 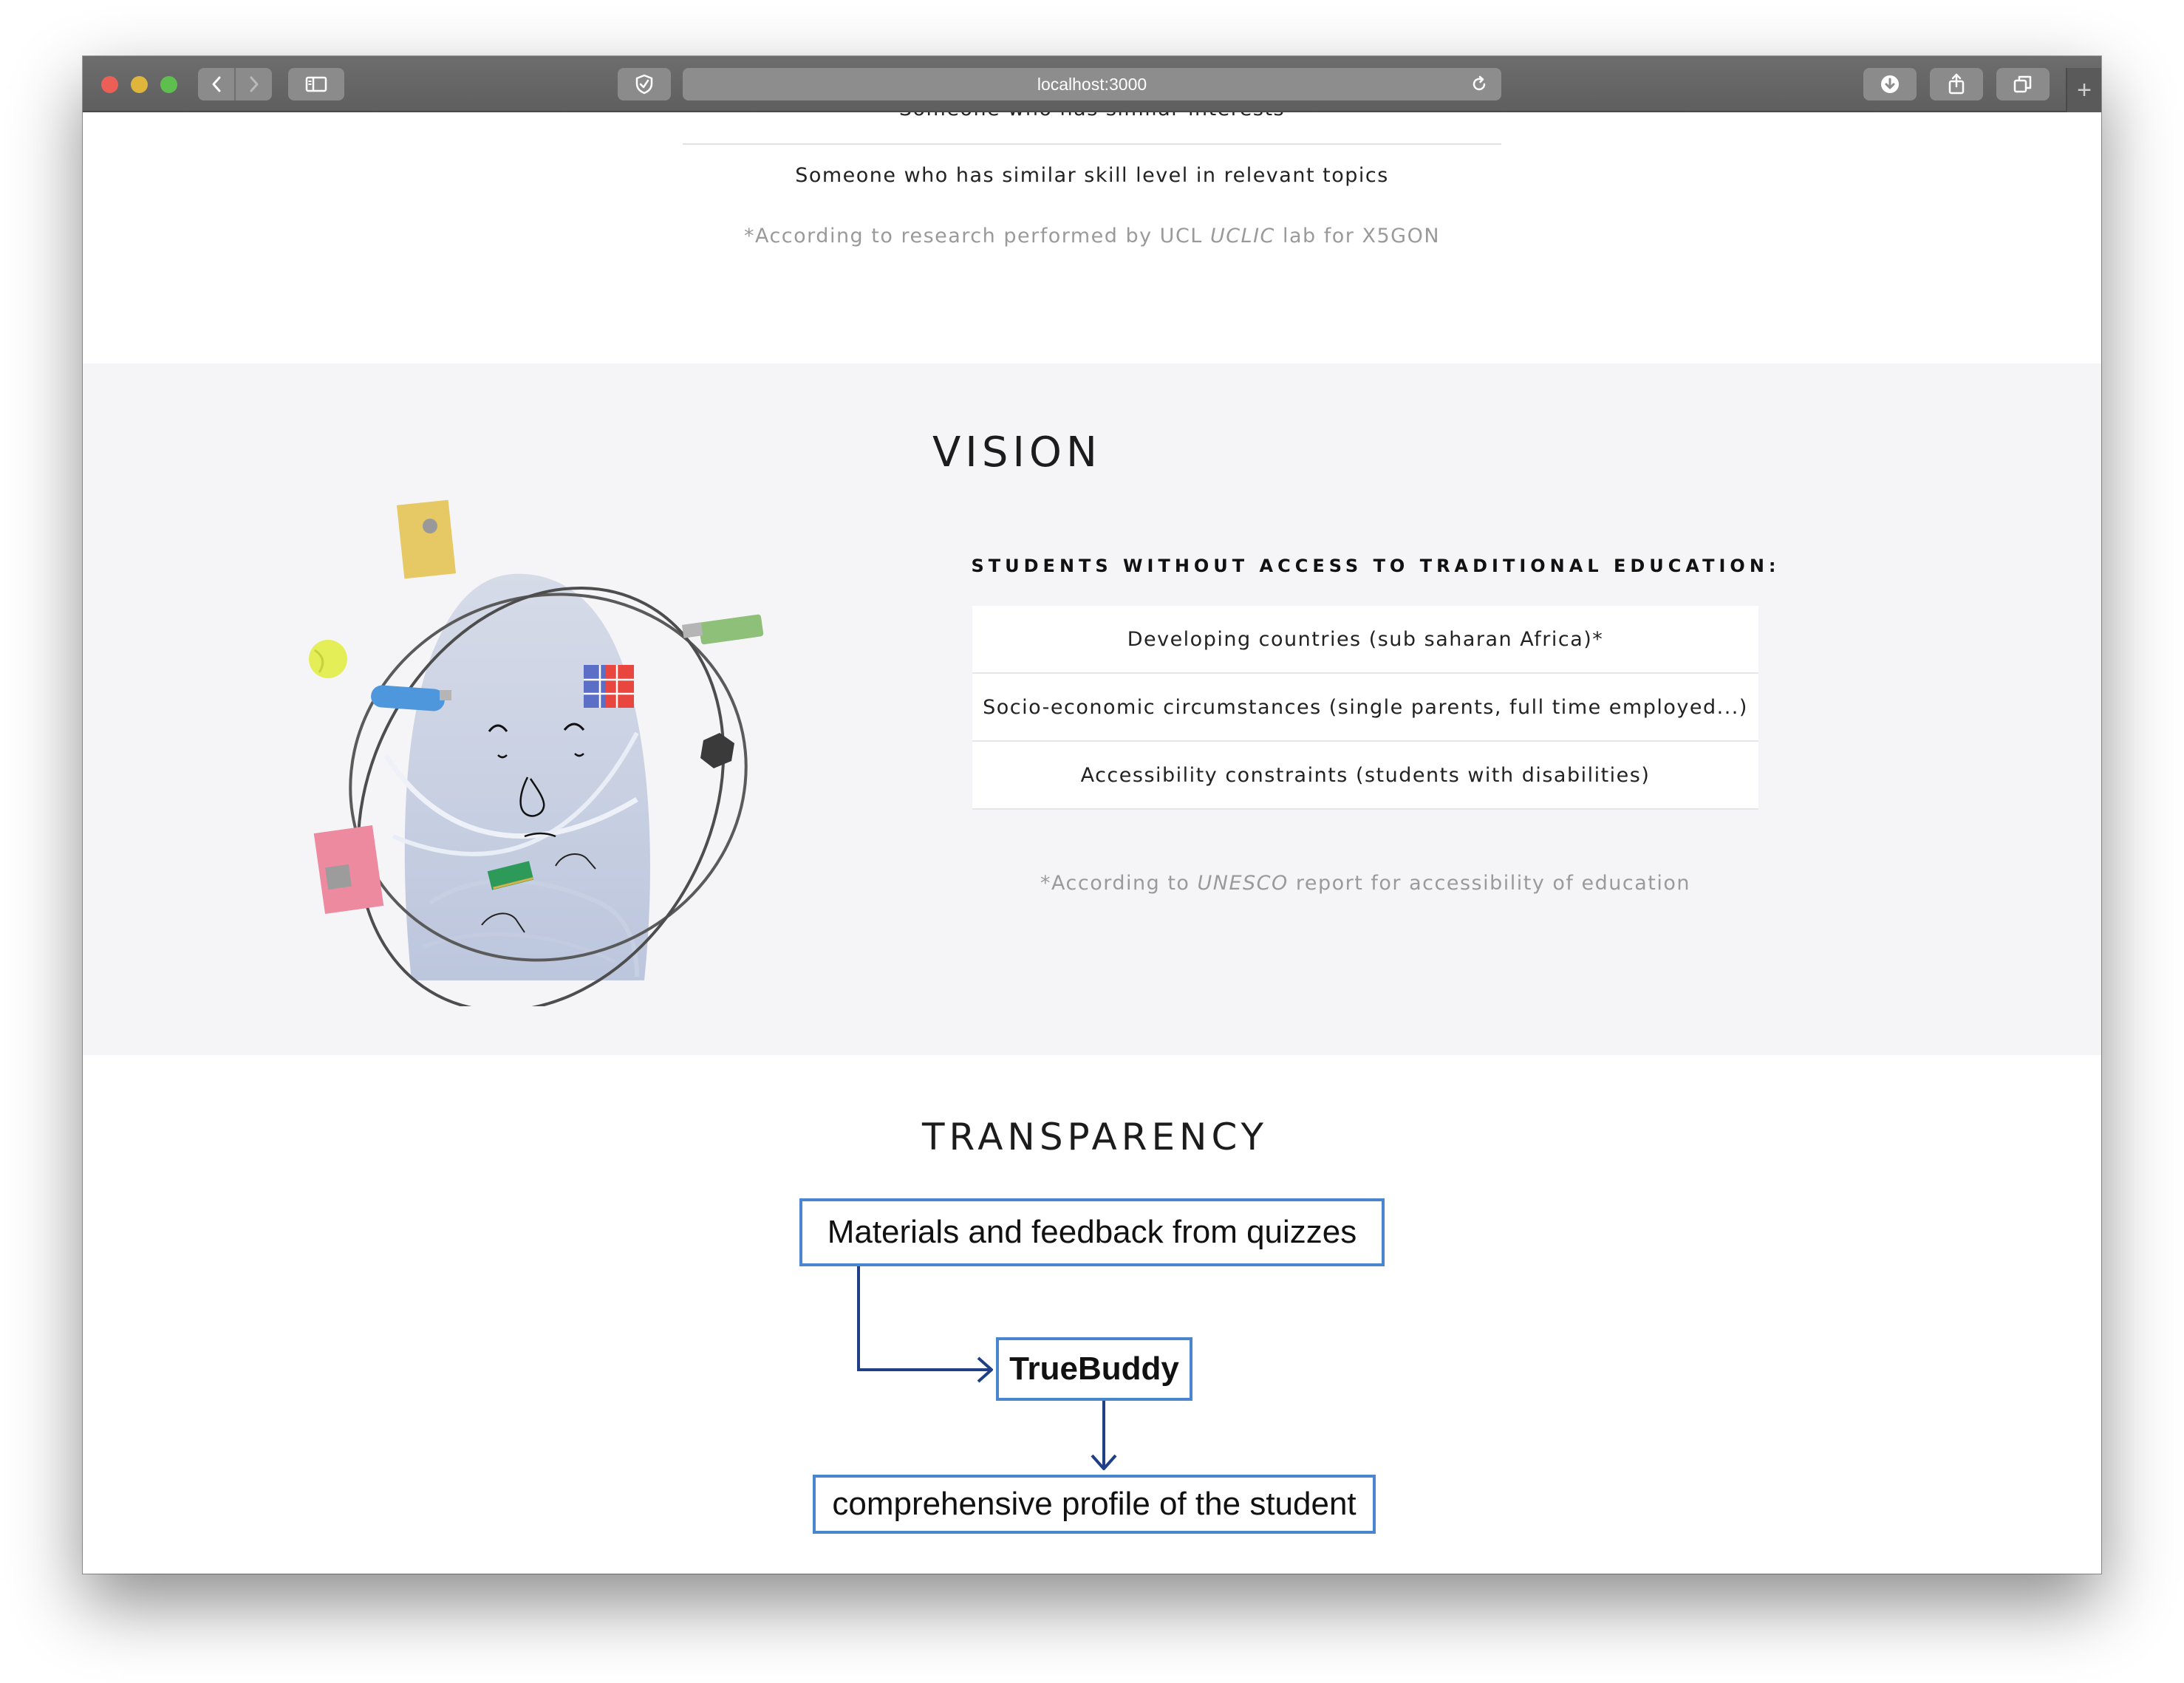 I want to click on new-tab-button: +, so click(x=2084, y=90).